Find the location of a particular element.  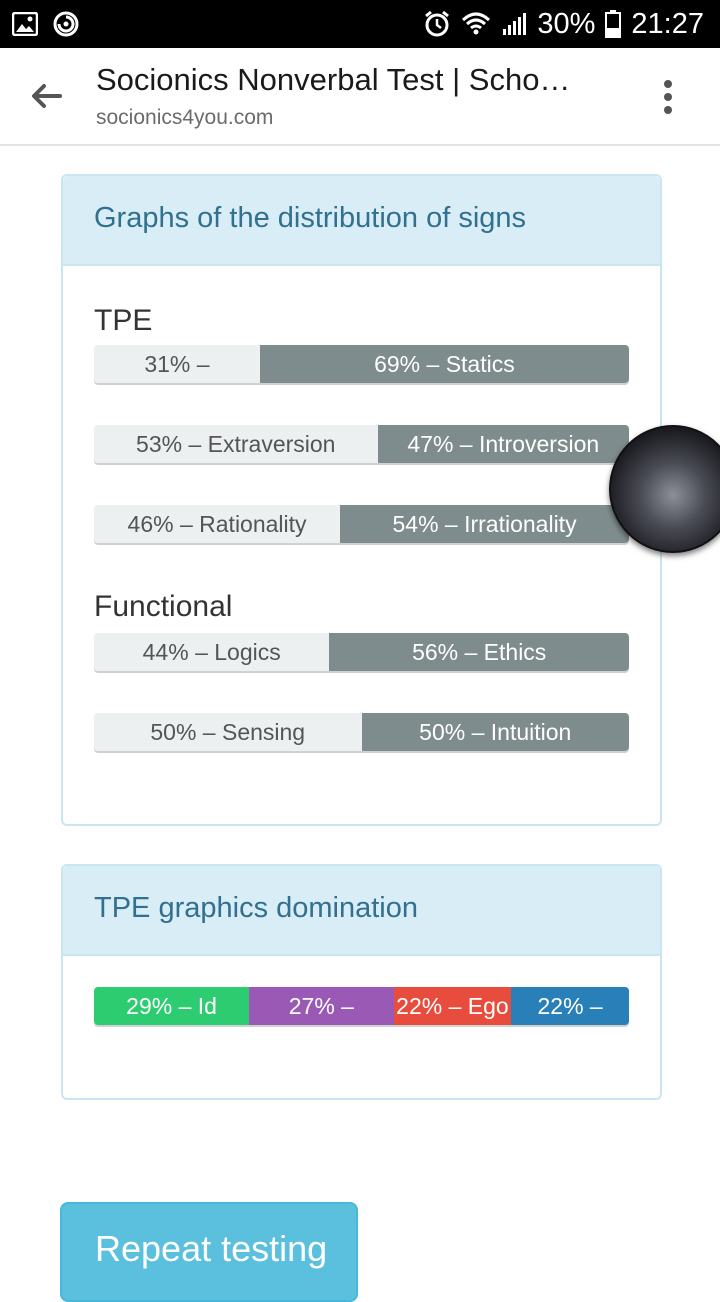

back-arrow-icon is located at coordinates (46, 96).